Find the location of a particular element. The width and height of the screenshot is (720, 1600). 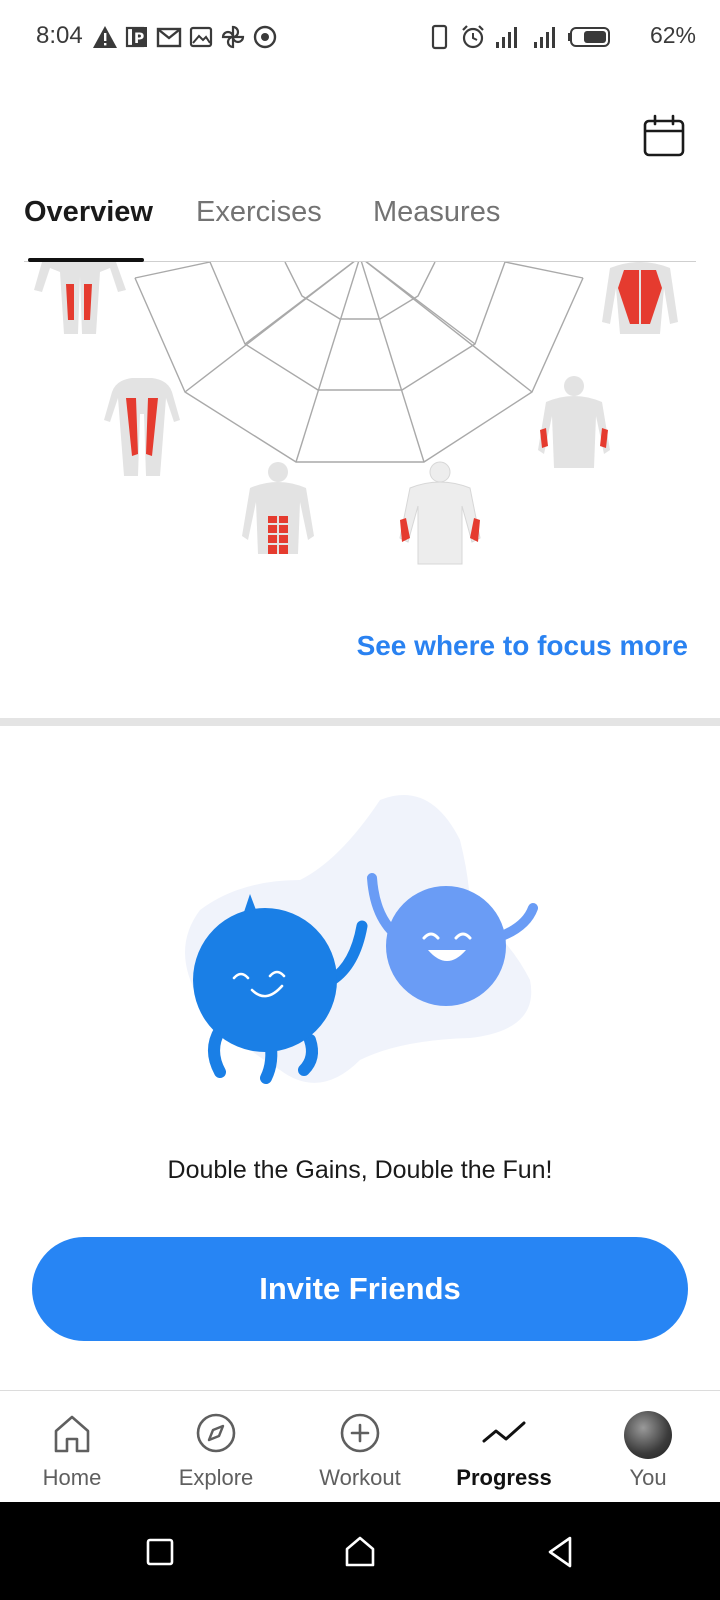

bottom-navigation: Home Explore Workout Progress You is located at coordinates (360, 1446).